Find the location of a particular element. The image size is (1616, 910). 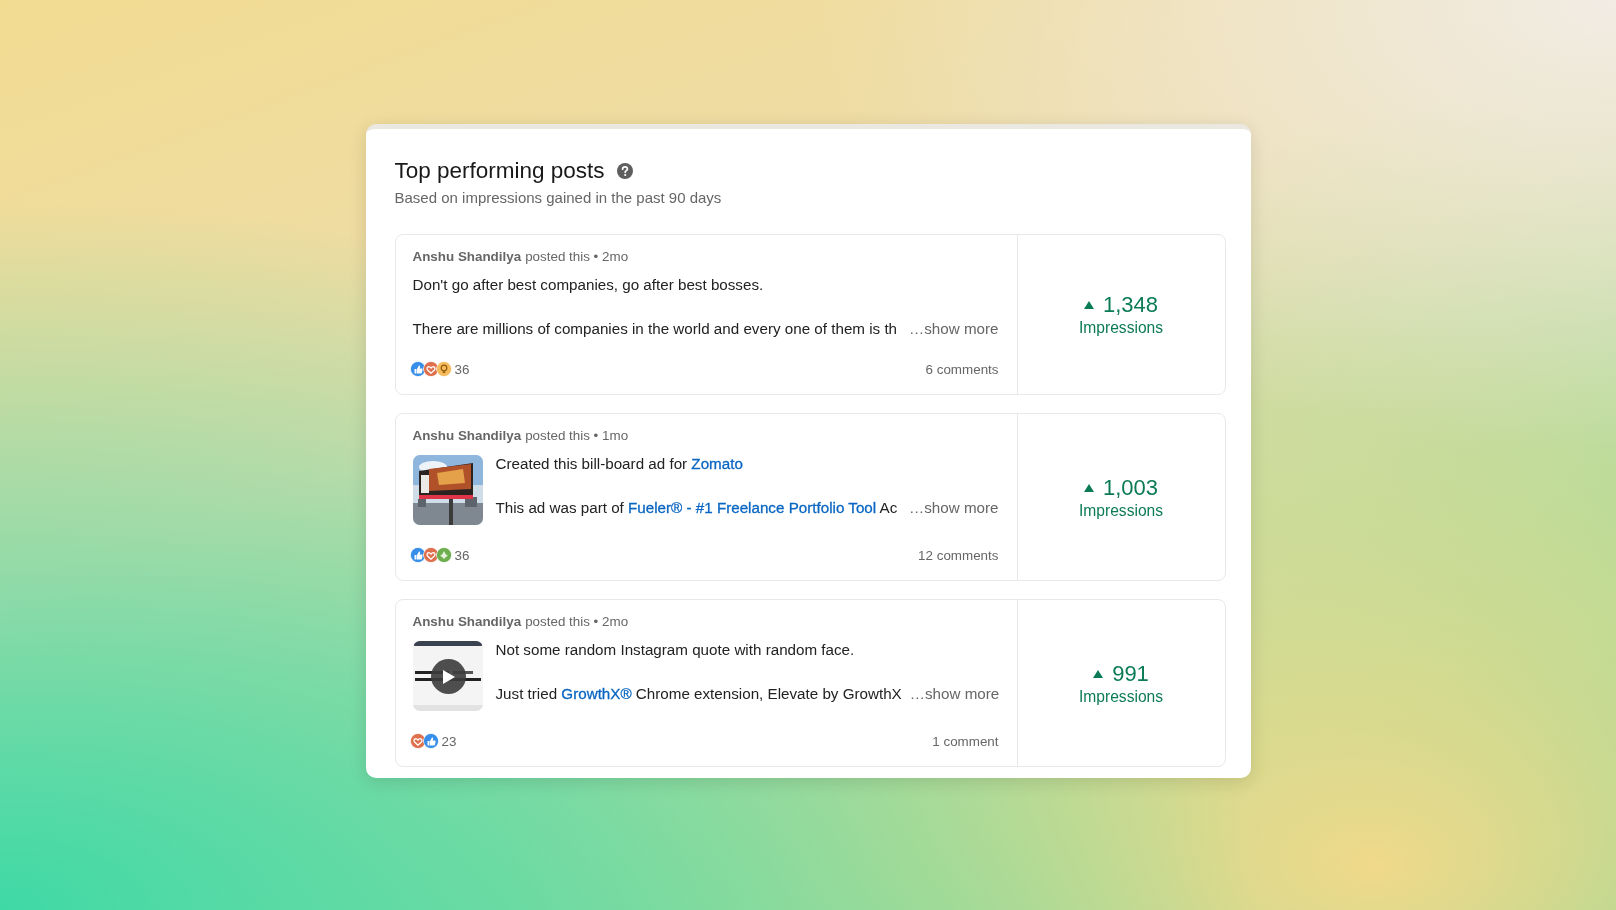

post-text: There are millions of companies in the world and every one of them is th is located at coordinates (655, 329).